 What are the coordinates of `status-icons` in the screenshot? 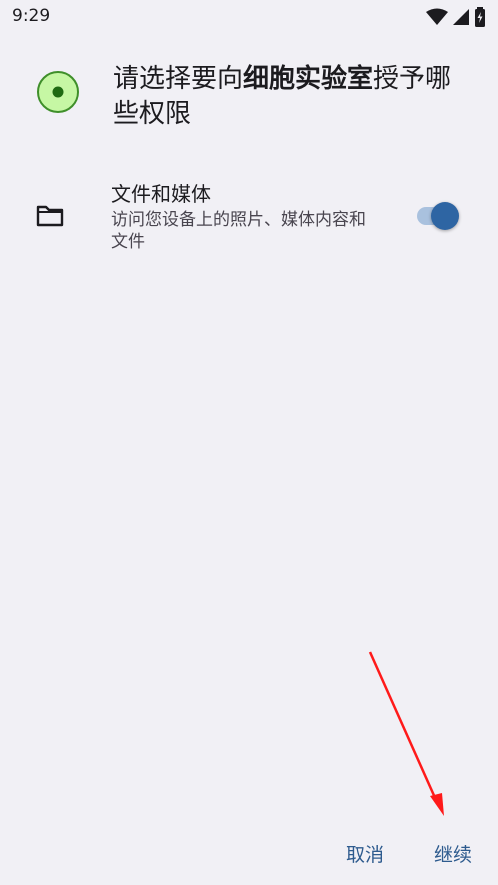 It's located at (456, 17).